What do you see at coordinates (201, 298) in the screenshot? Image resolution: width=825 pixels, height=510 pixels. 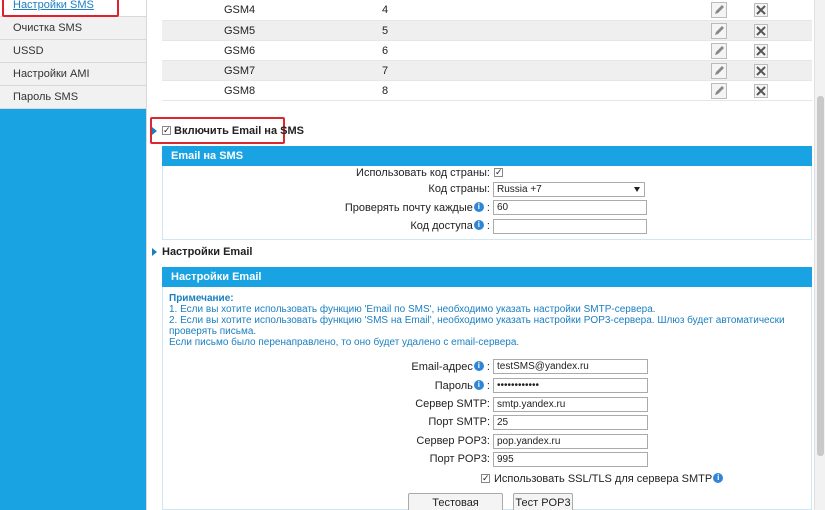 I see `note-title: Примечание:` at bounding box center [201, 298].